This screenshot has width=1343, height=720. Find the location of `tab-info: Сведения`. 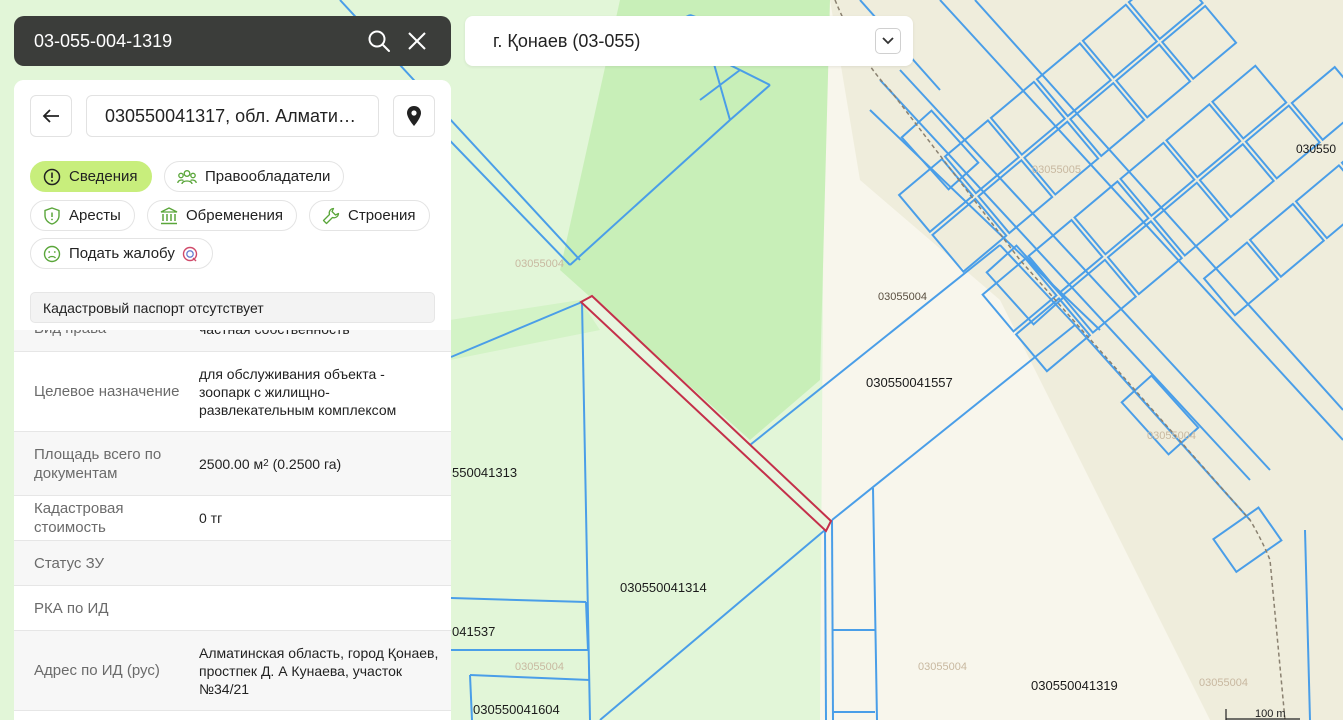

tab-info: Сведения is located at coordinates (91, 176).